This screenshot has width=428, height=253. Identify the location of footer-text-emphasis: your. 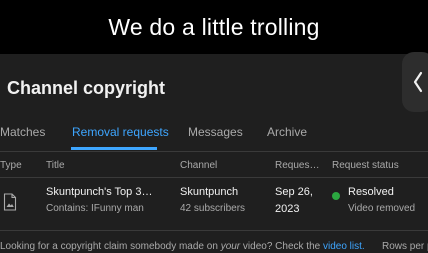
(230, 246).